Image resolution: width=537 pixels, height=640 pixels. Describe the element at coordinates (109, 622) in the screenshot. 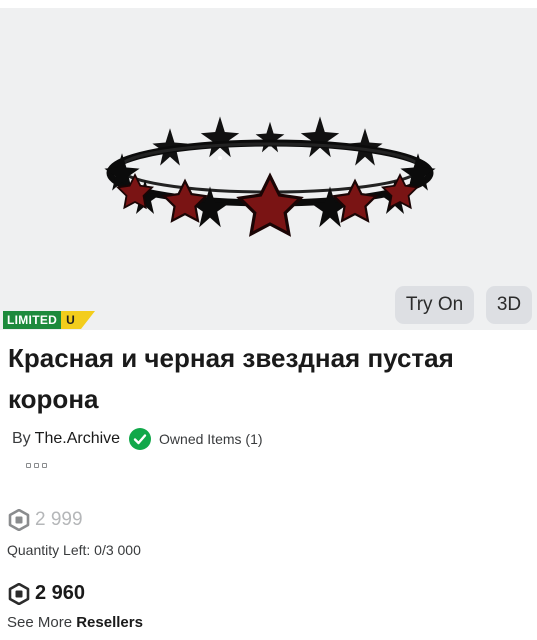

I see `resellers-link: Resellers` at that location.